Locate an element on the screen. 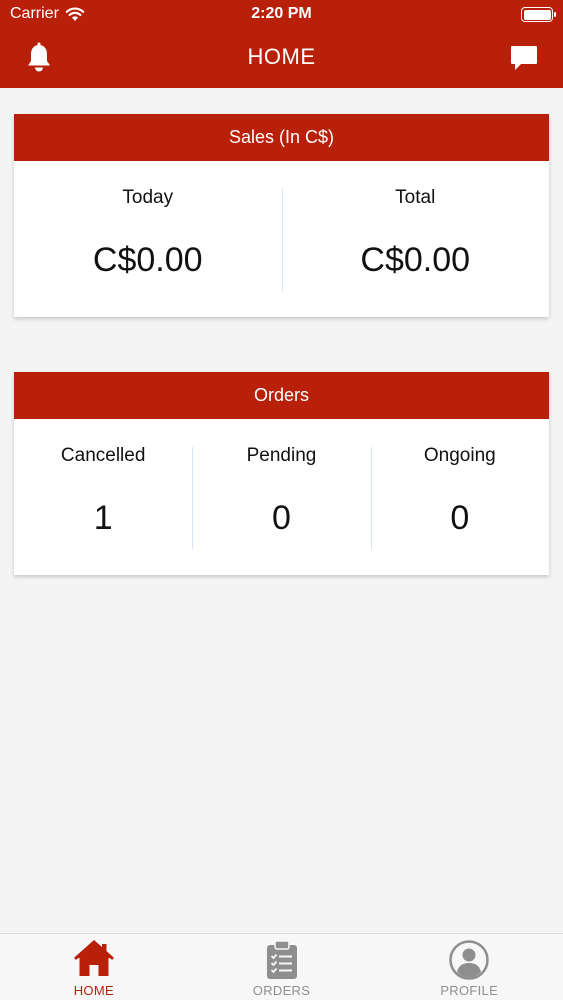 The height and width of the screenshot is (1000, 563). sales-card-body: Today C$0.00 Total C$0.00 is located at coordinates (281, 239).